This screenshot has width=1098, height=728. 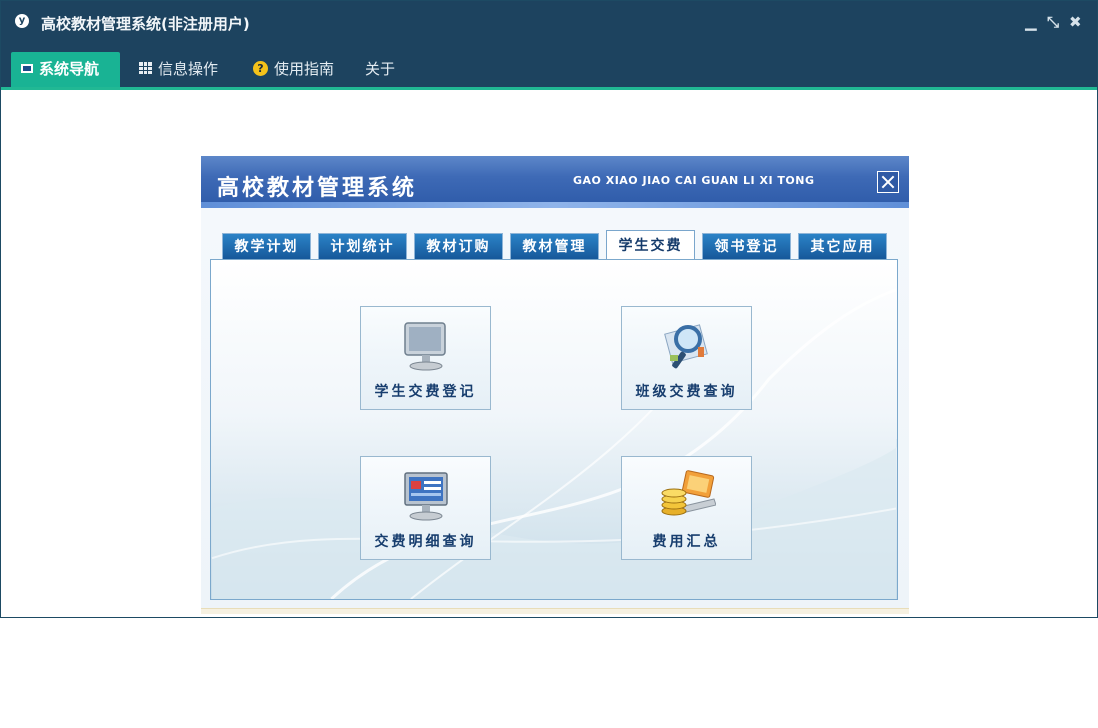 I want to click on title-bar: y 高校教材管理系统(非注册用户) ▁ ⤡ ✖, so click(x=549, y=23).